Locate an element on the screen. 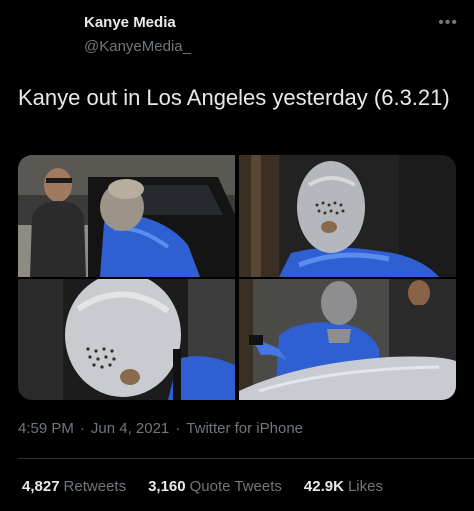 The image size is (474, 511). quote-tweets-label: Quote Tweets is located at coordinates (235, 486).